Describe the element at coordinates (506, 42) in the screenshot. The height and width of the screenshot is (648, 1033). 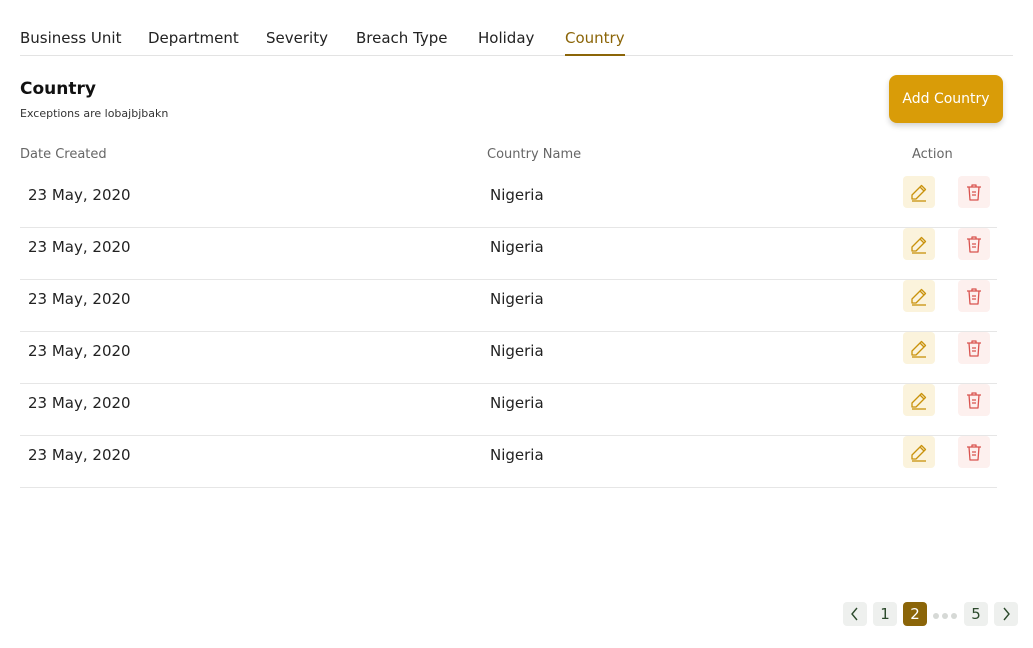
I see `tab-holiday: Holiday` at that location.